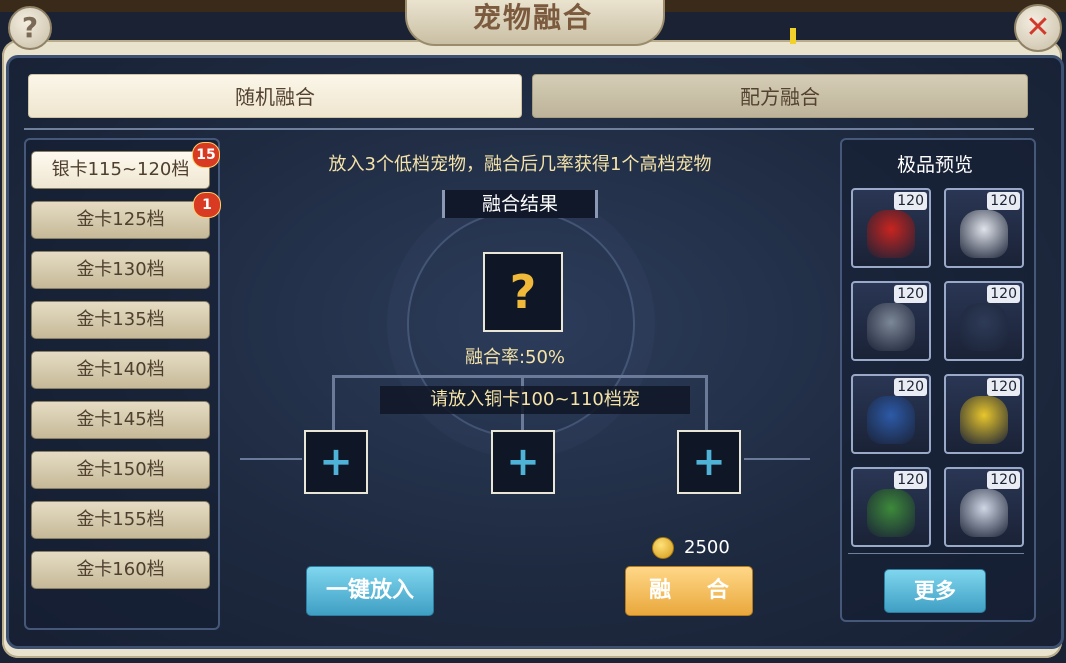 The width and height of the screenshot is (1066, 663). I want to click on result-label: 融合结果, so click(520, 204).